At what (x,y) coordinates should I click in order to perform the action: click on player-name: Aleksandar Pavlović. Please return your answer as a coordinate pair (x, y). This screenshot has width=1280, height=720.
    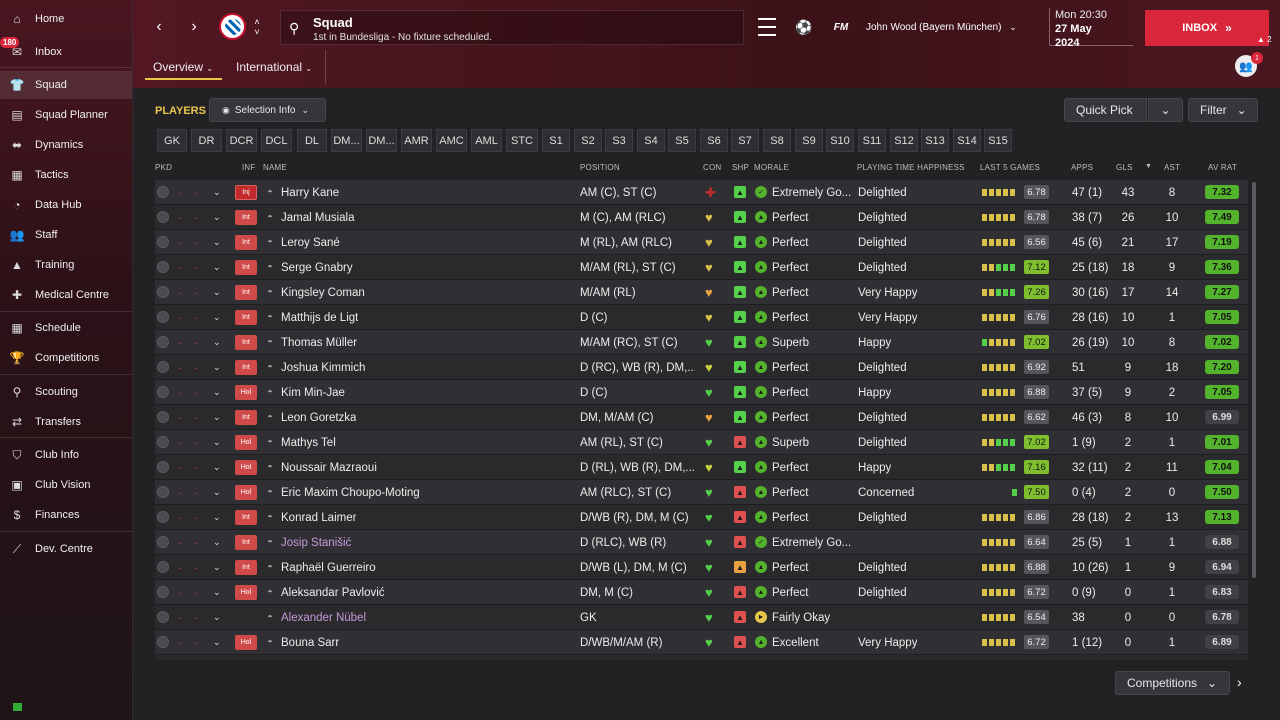
    Looking at the image, I should click on (333, 592).